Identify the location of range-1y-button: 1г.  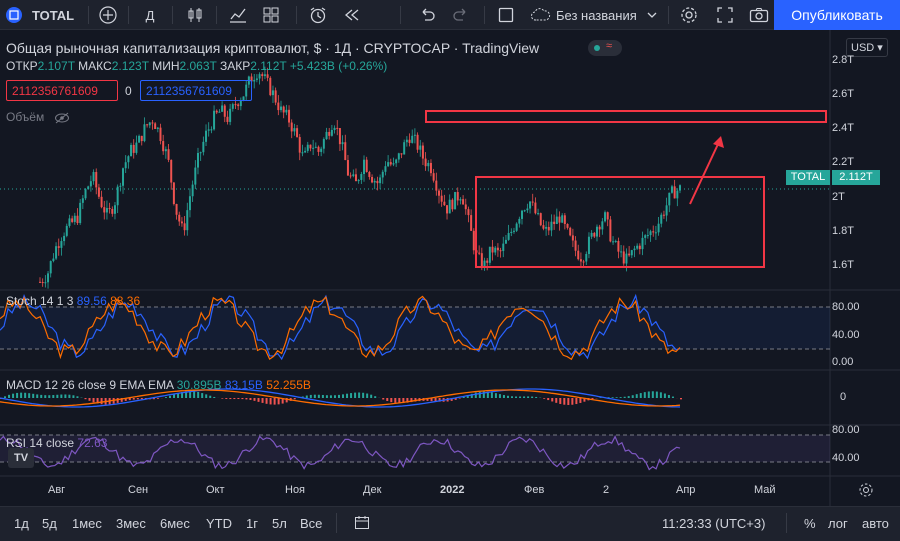
(252, 523).